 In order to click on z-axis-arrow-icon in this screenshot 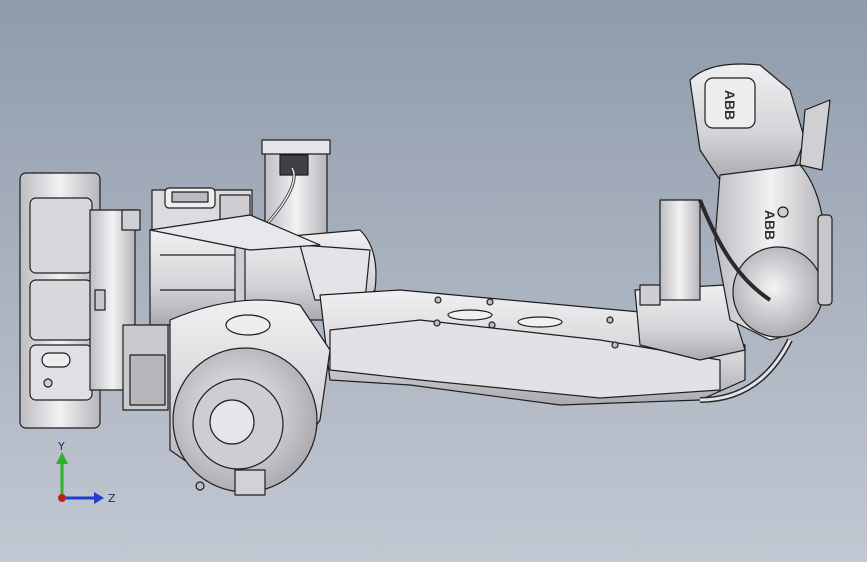, I will do `click(99, 498)`.